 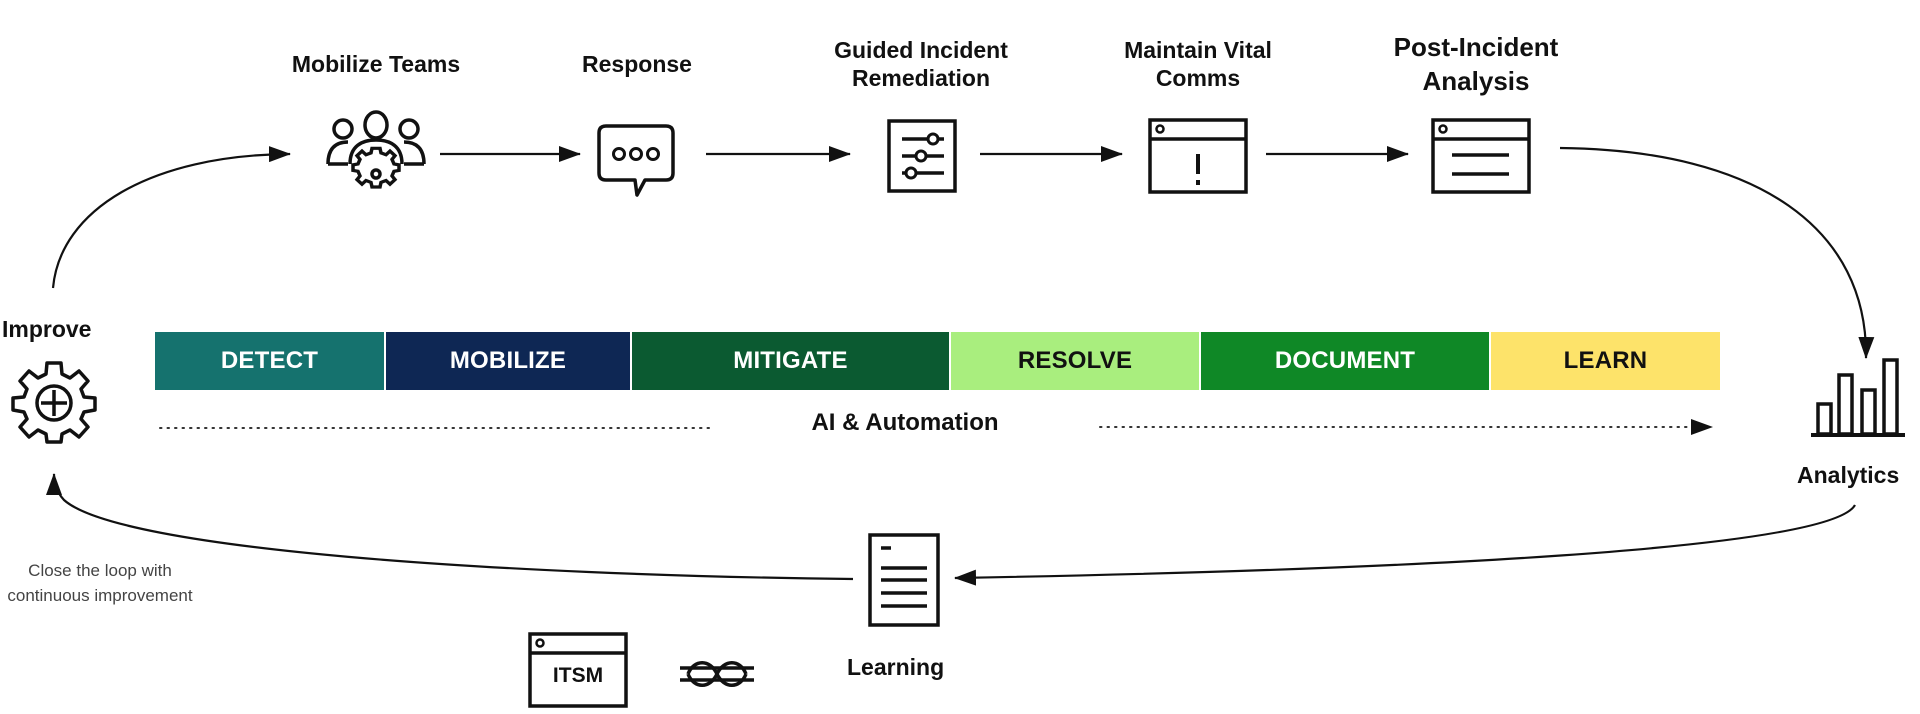 I want to click on bar-chart-icon, so click(x=1858, y=397).